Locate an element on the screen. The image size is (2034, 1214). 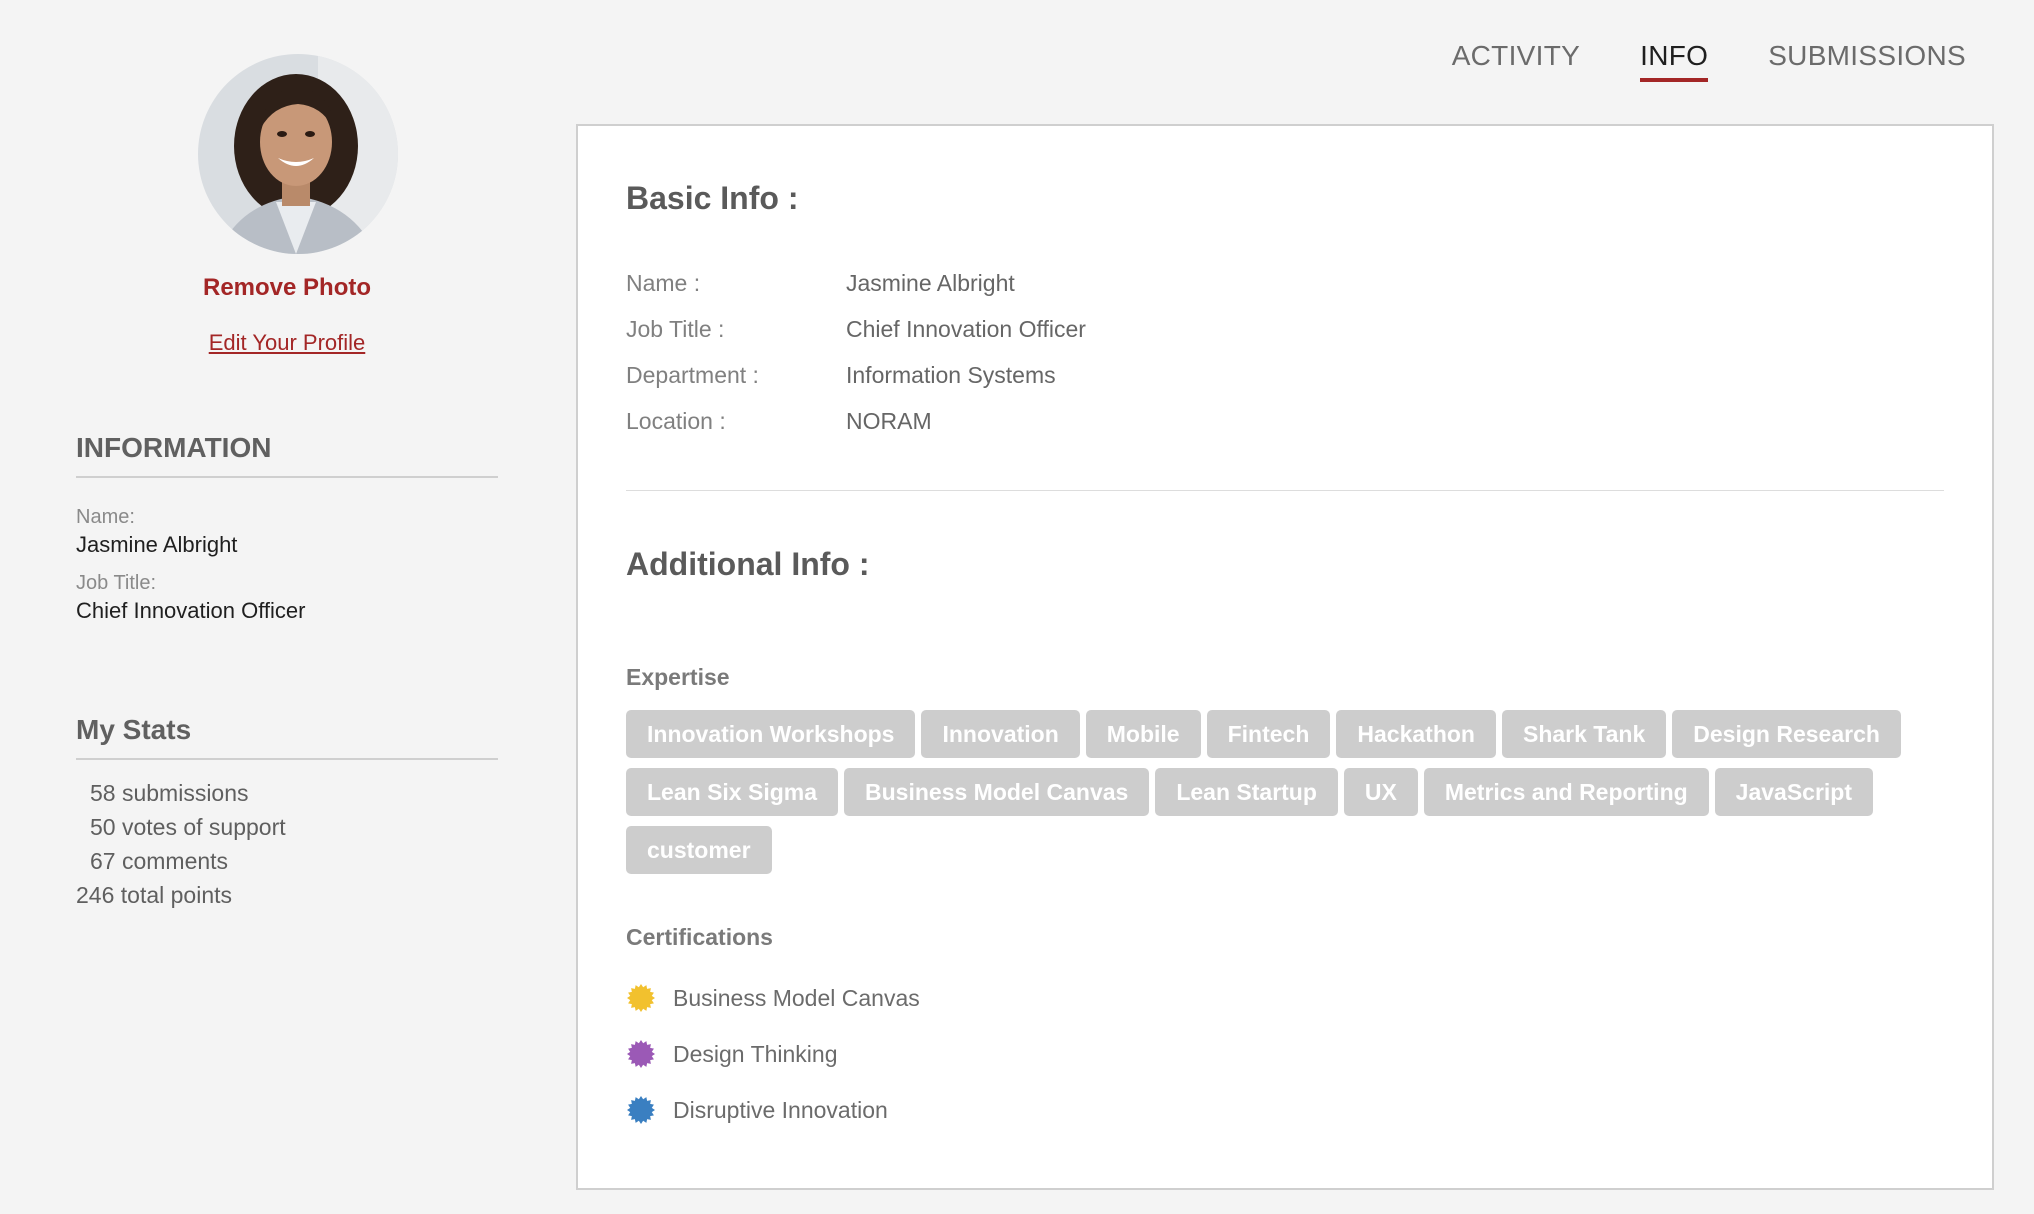
basic-info-label: Department : is located at coordinates (692, 374).